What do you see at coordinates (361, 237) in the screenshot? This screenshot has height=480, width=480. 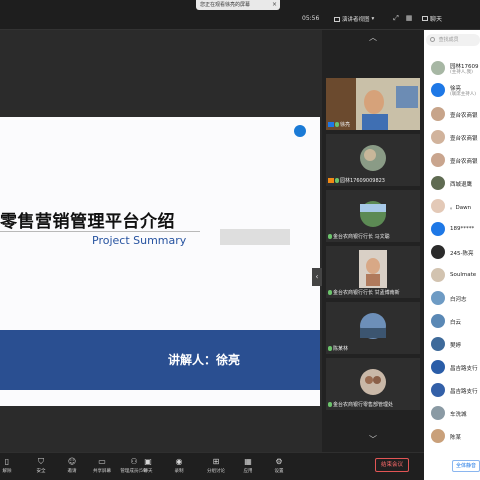 I see `tile-name: 金台农商银行行长 马文聪` at bounding box center [361, 237].